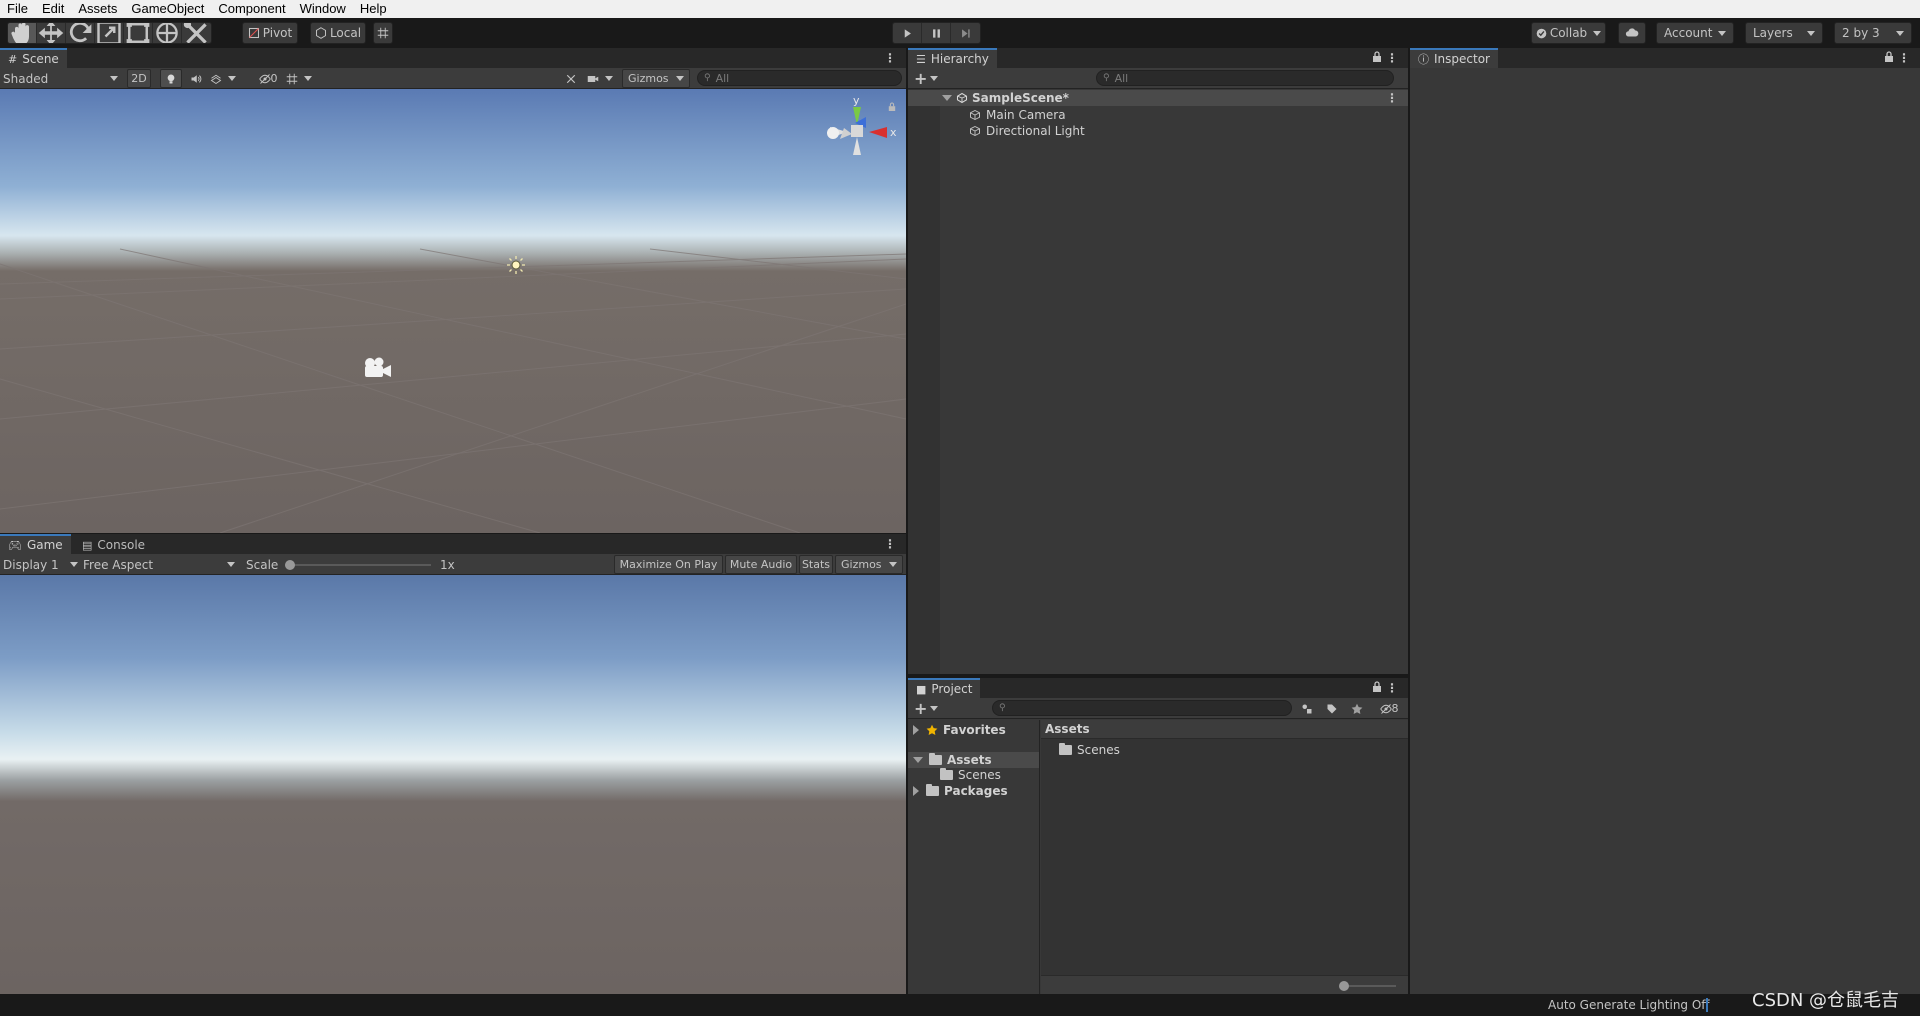  What do you see at coordinates (1861, 33) in the screenshot?
I see `layout-label: 2 by 3` at bounding box center [1861, 33].